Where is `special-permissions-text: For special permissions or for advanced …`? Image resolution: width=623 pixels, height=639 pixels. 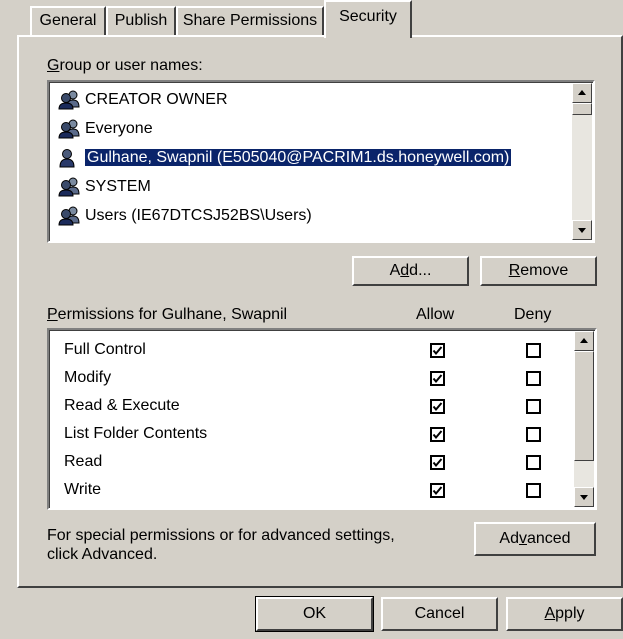
special-permissions-text: For special permissions or for advanced … is located at coordinates (221, 545).